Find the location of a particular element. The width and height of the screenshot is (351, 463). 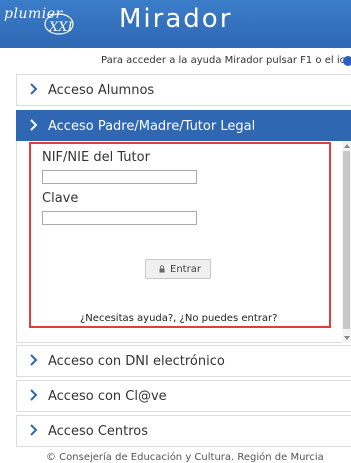

panel-label: Acceso con Cl@ve is located at coordinates (107, 396).